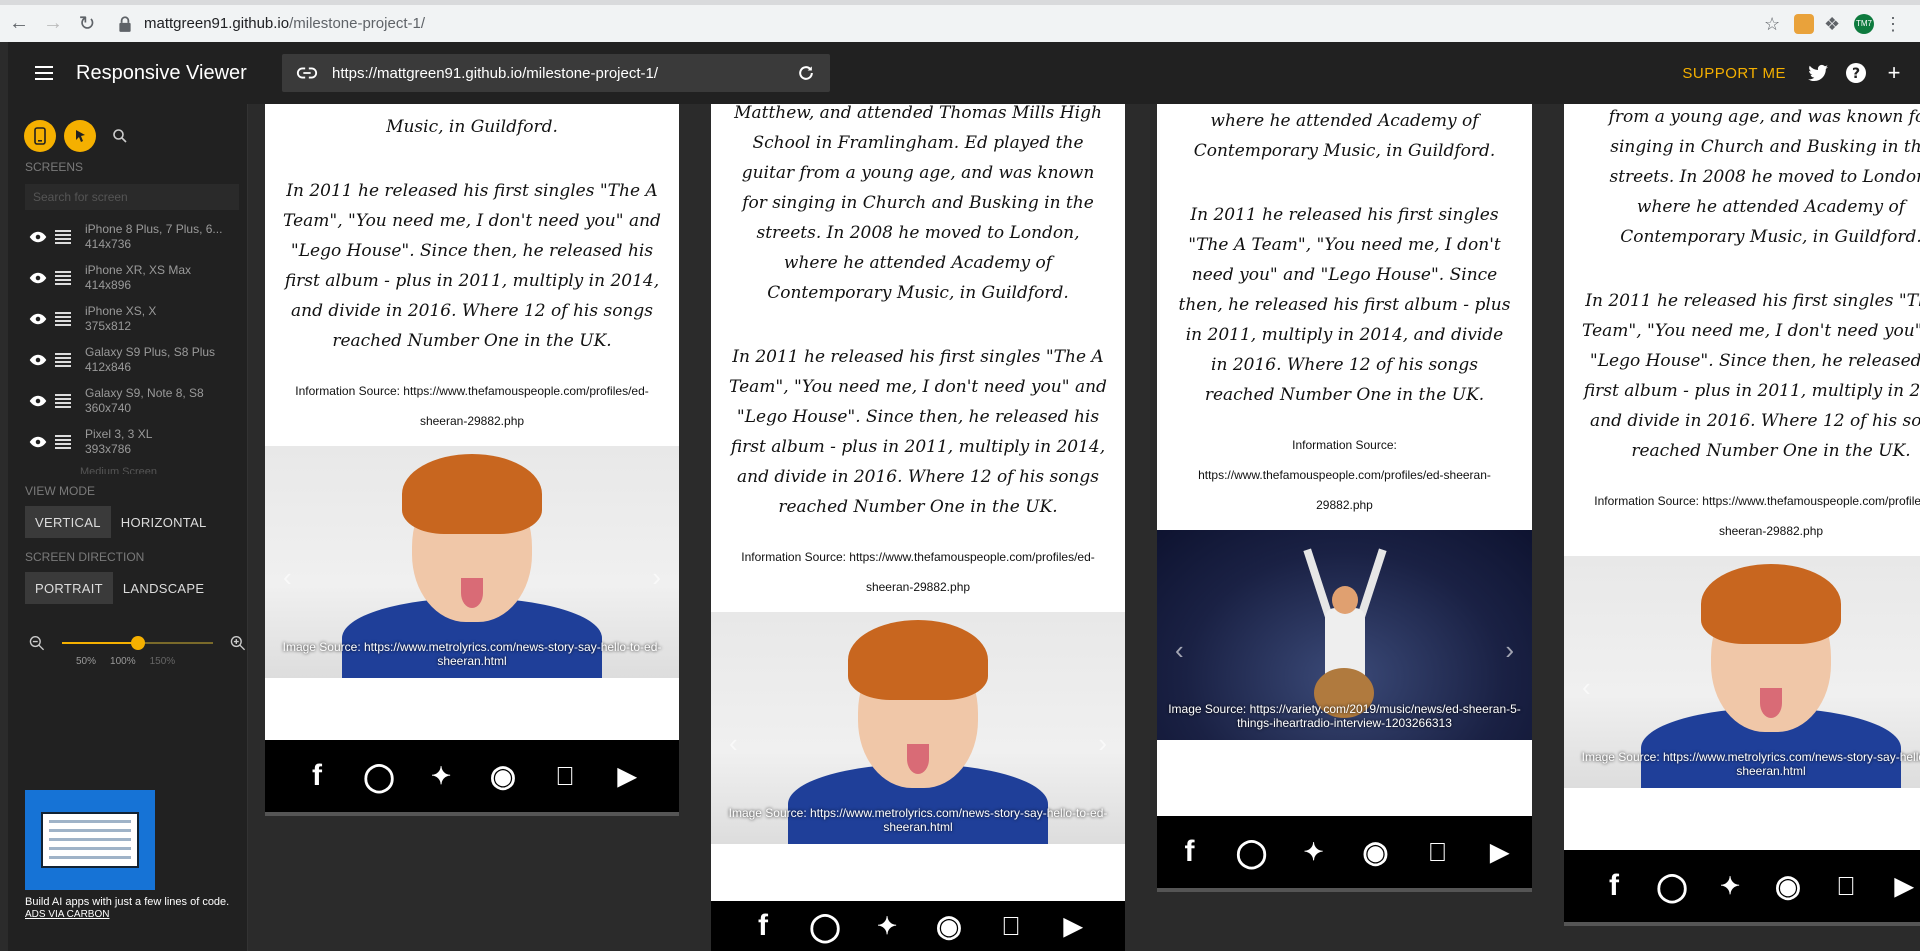 The width and height of the screenshot is (1920, 951). What do you see at coordinates (90, 840) in the screenshot?
I see `ad-image` at bounding box center [90, 840].